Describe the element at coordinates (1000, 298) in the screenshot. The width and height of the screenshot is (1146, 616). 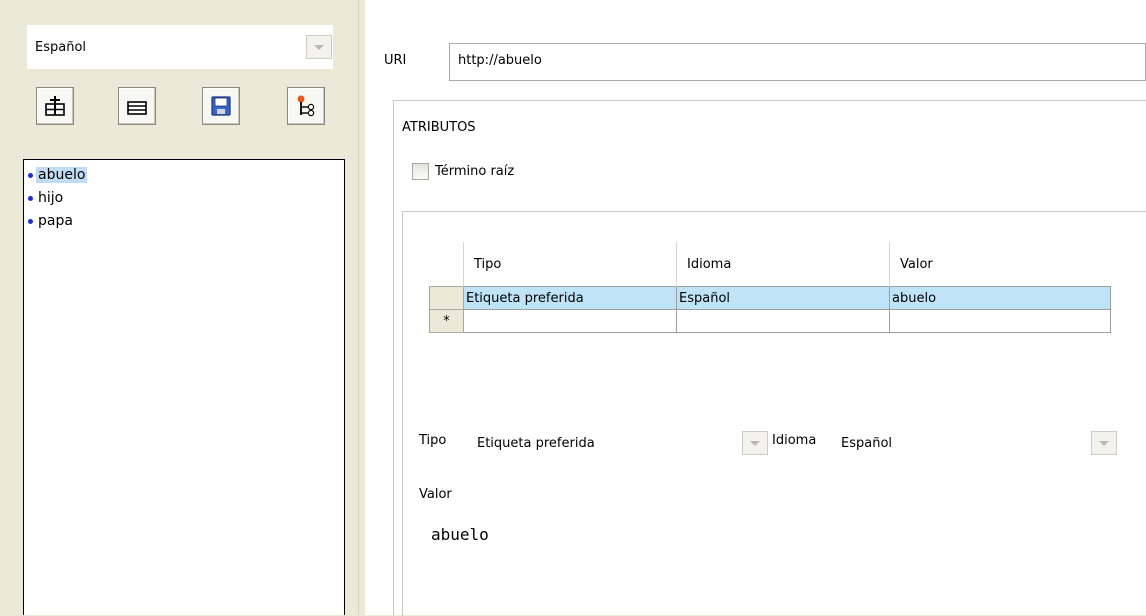
I see `table-cell: abuelo` at that location.